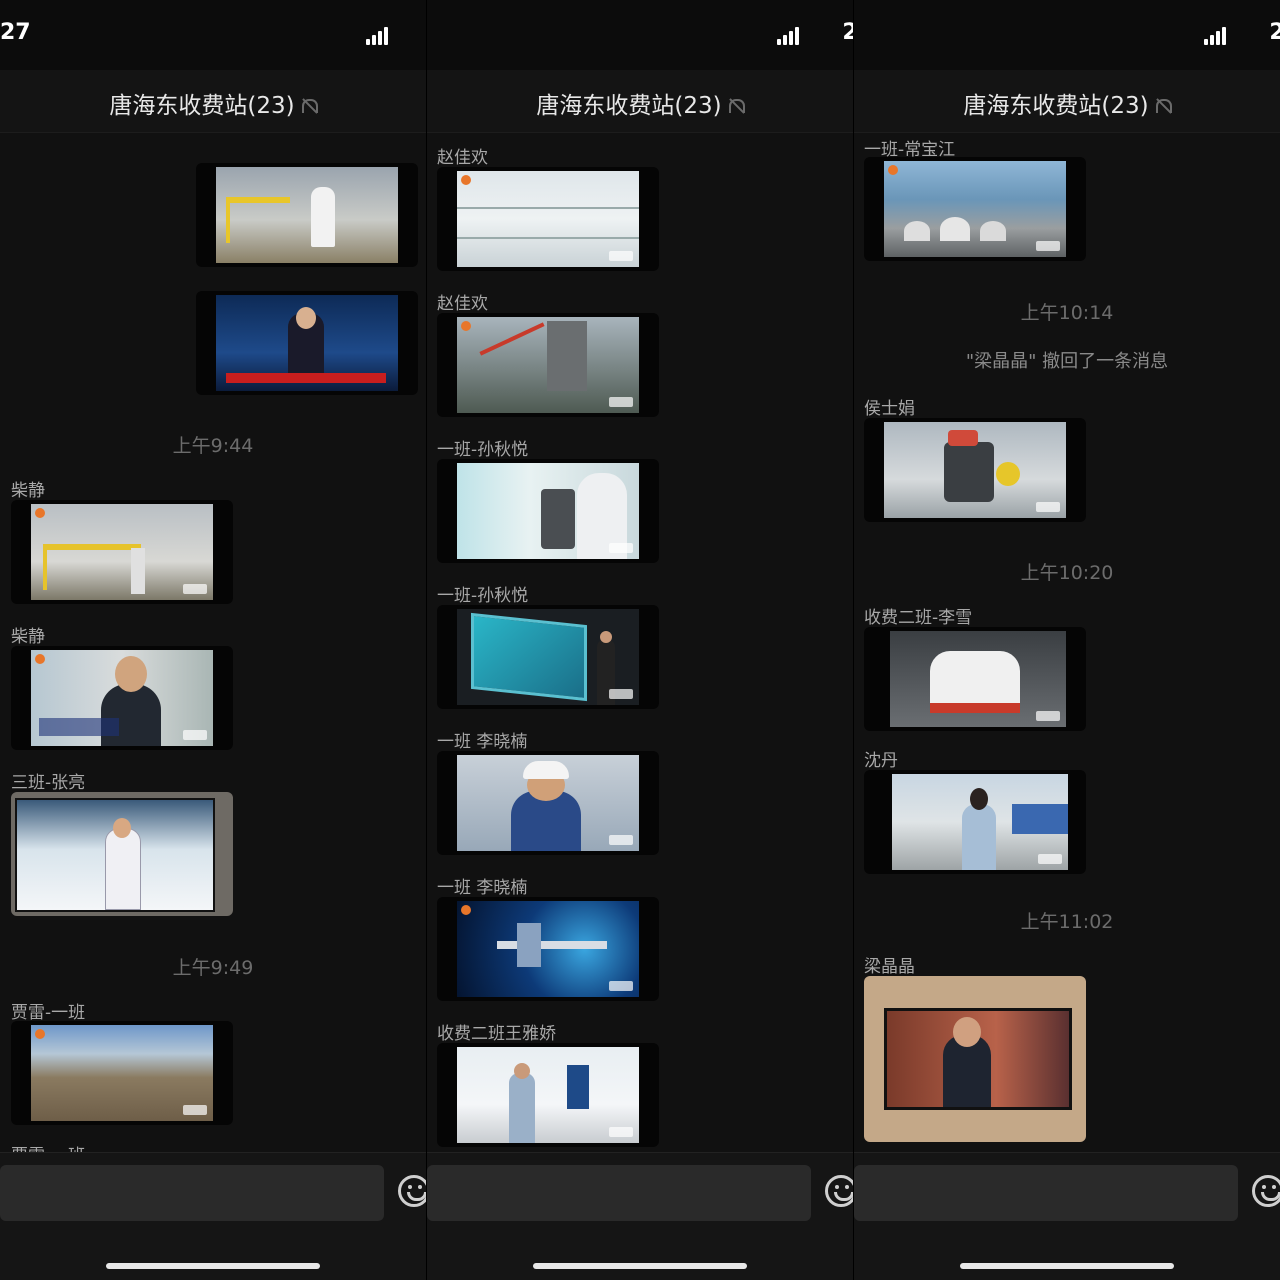  Describe the element at coordinates (978, 679) in the screenshot. I see `vehicle-scanner-video-thumbnail` at that location.